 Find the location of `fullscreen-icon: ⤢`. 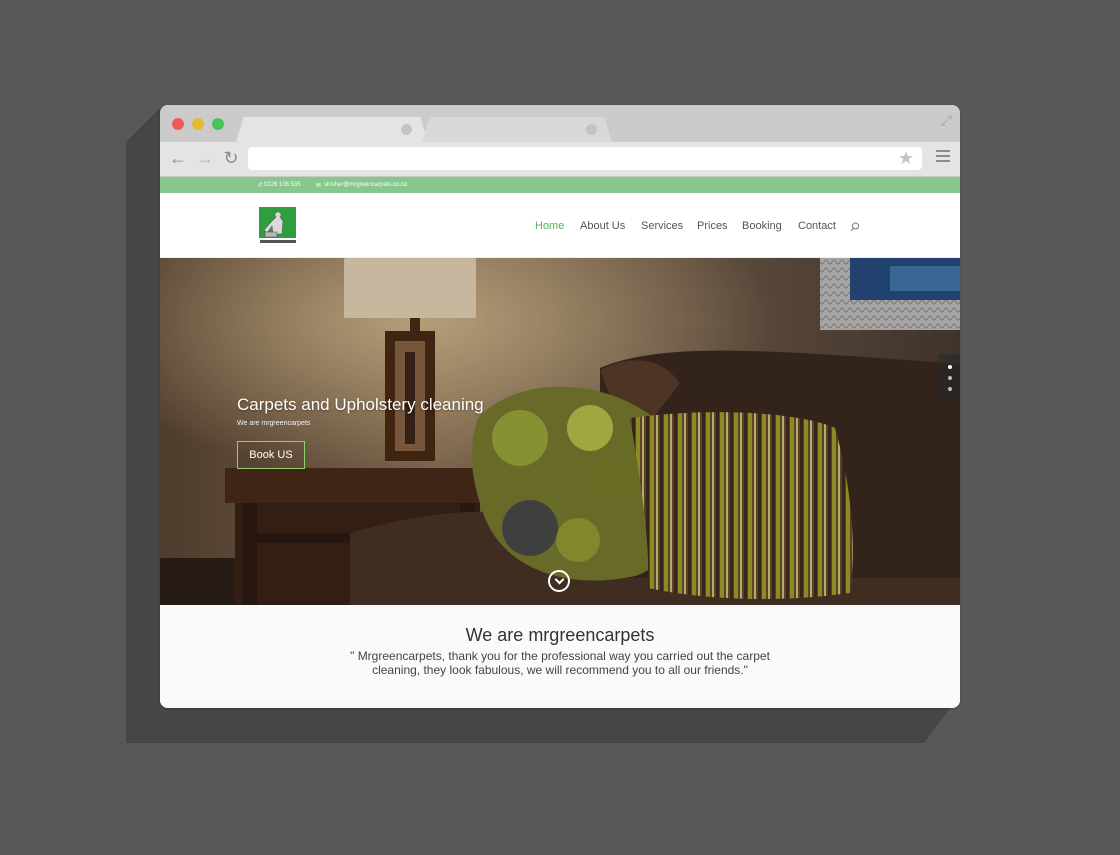

fullscreen-icon: ⤢ is located at coordinates (946, 120).